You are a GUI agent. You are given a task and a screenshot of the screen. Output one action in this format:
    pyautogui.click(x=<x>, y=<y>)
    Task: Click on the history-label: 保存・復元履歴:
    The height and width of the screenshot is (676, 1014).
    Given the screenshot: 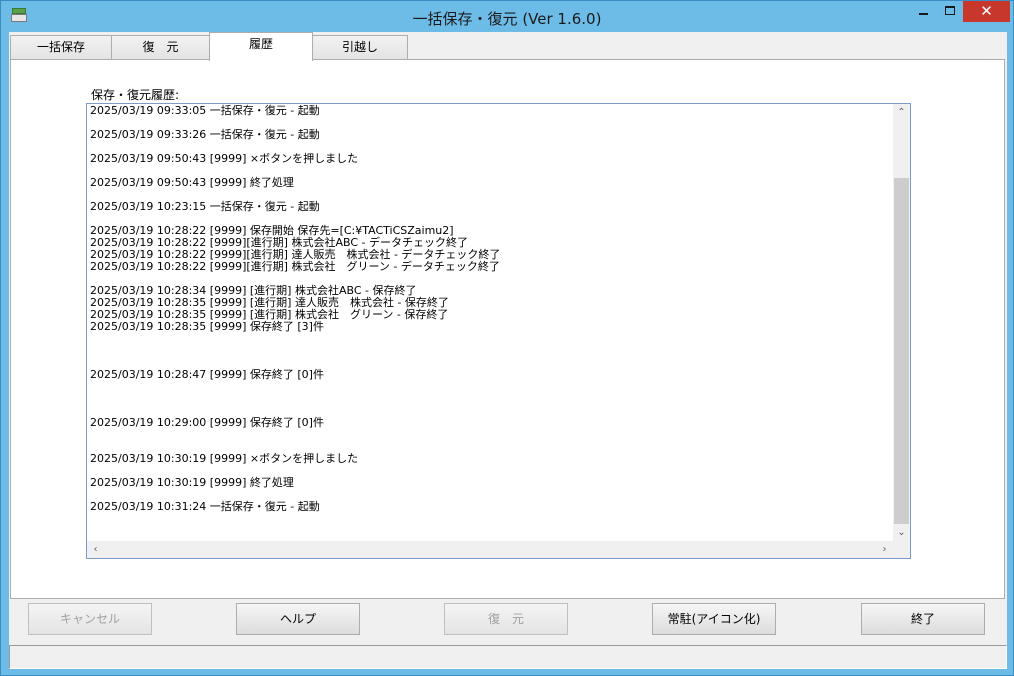 What is the action you would take?
    pyautogui.click(x=135, y=95)
    